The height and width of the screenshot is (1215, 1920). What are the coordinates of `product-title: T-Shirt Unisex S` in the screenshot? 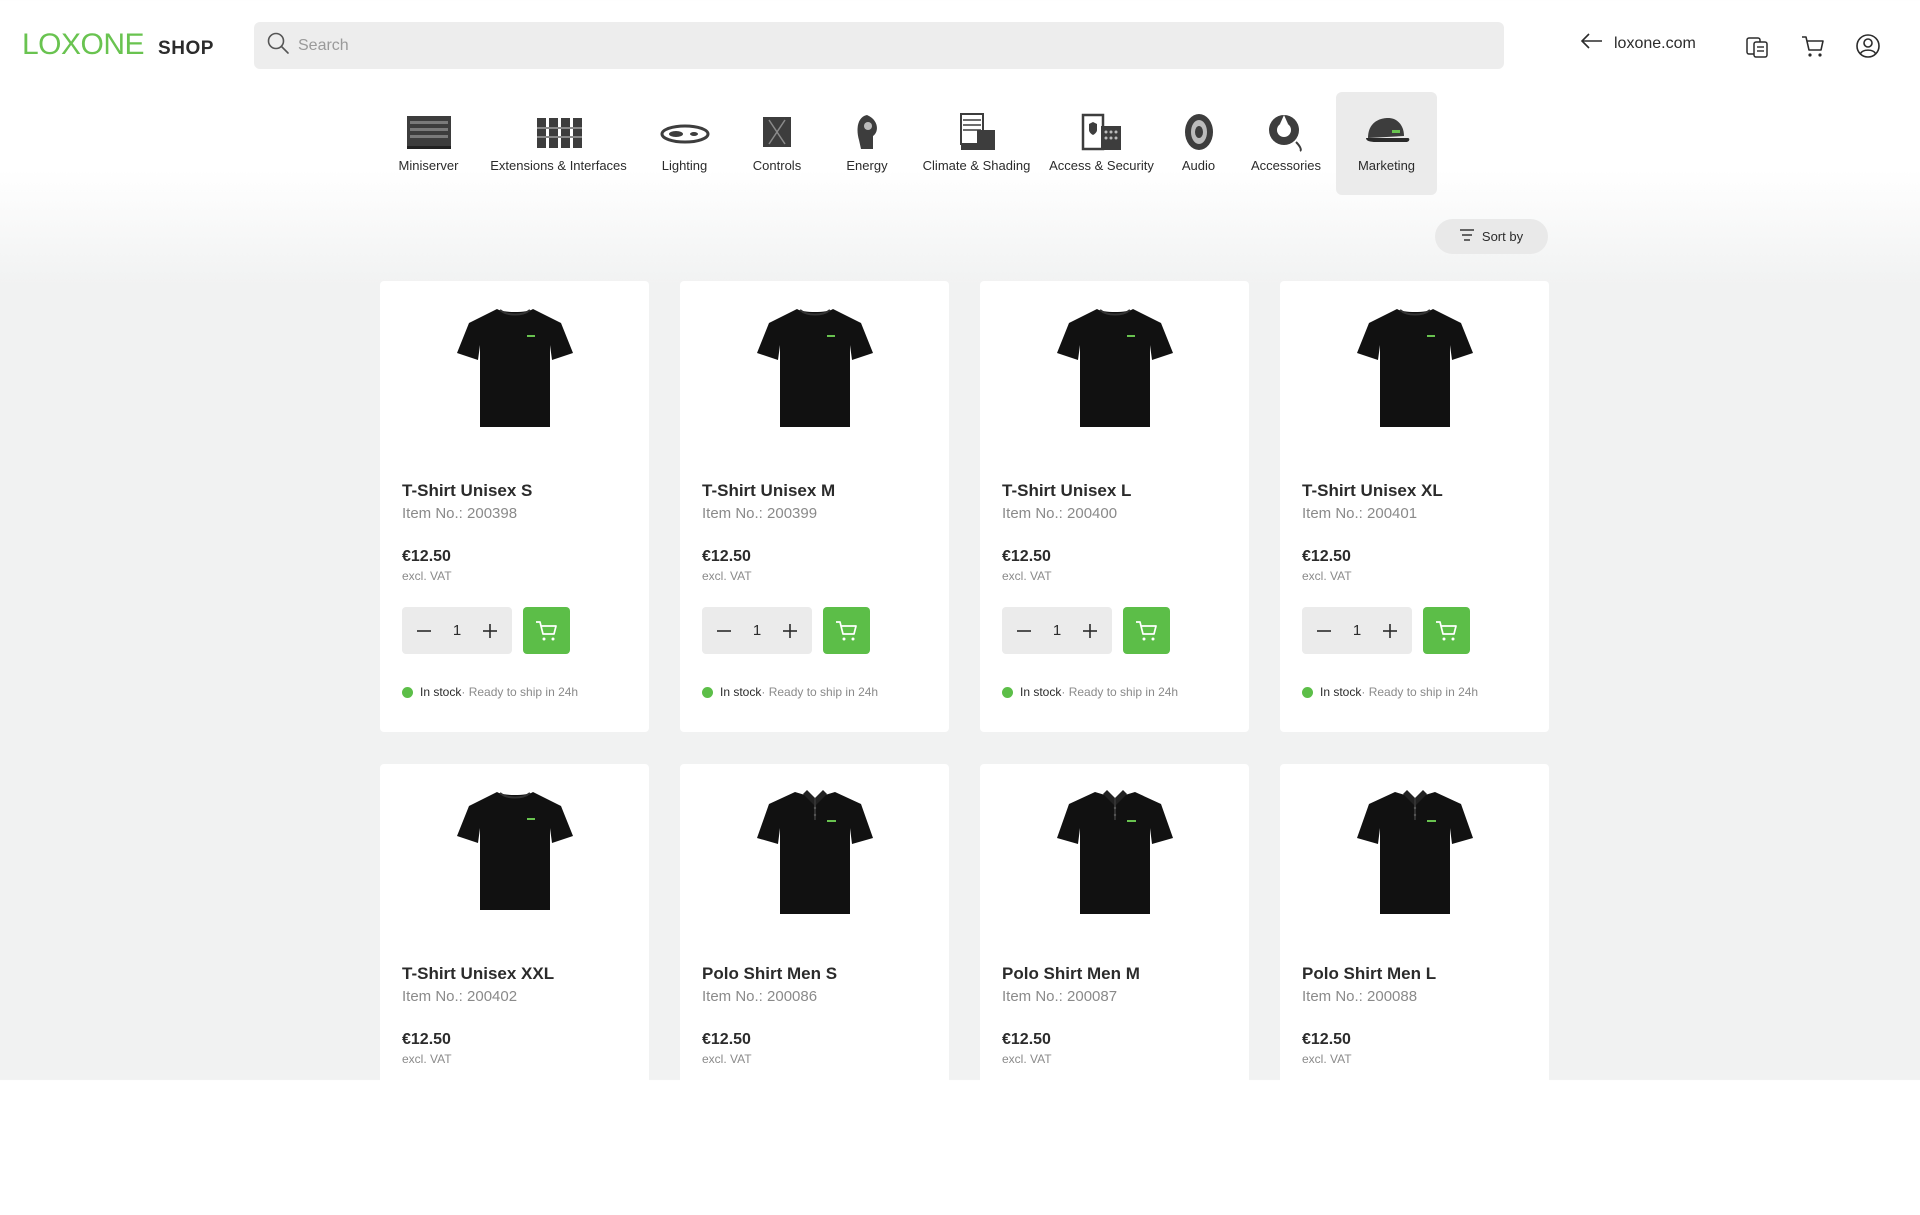 It's located at (467, 491).